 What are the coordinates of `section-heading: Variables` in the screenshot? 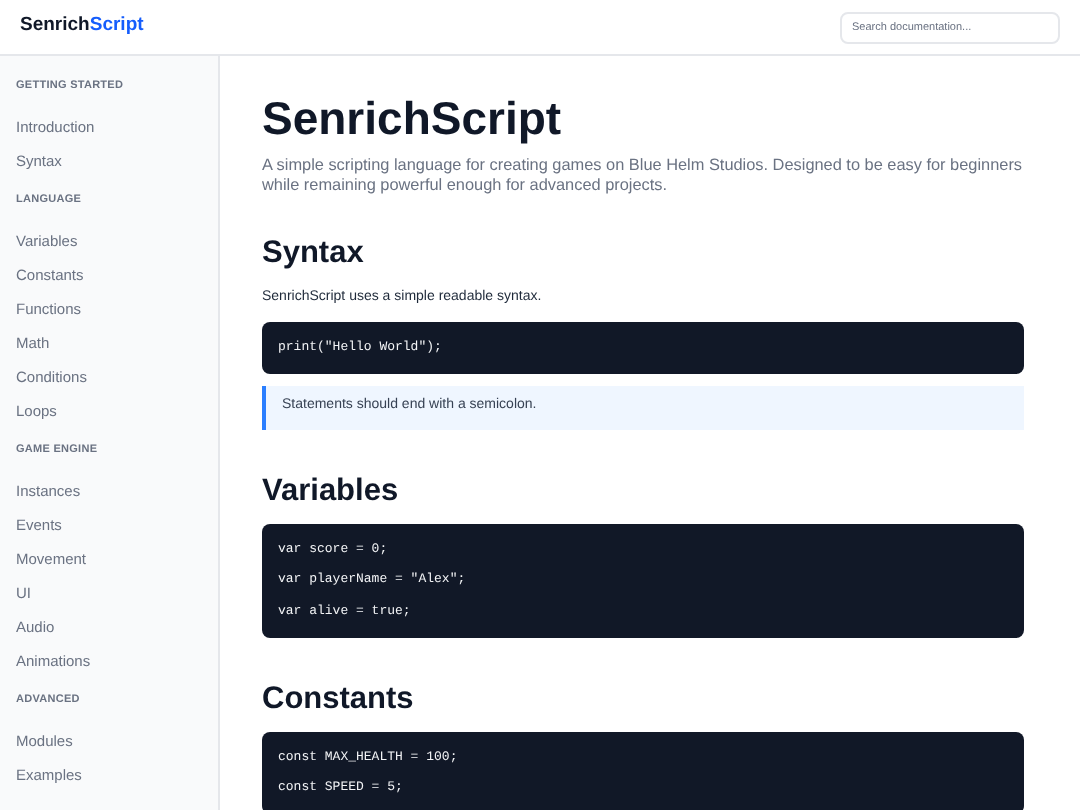 It's located at (331, 490).